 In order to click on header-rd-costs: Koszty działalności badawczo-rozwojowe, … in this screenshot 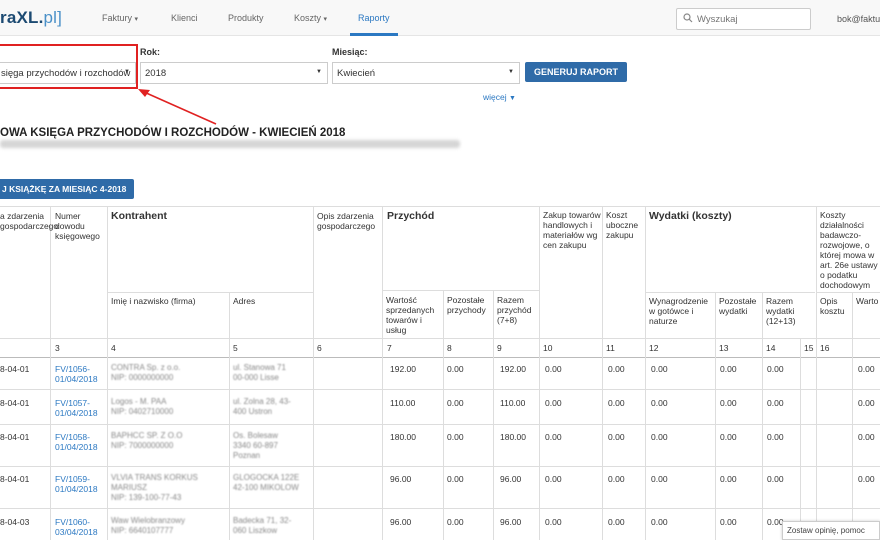, I will do `click(849, 250)`.